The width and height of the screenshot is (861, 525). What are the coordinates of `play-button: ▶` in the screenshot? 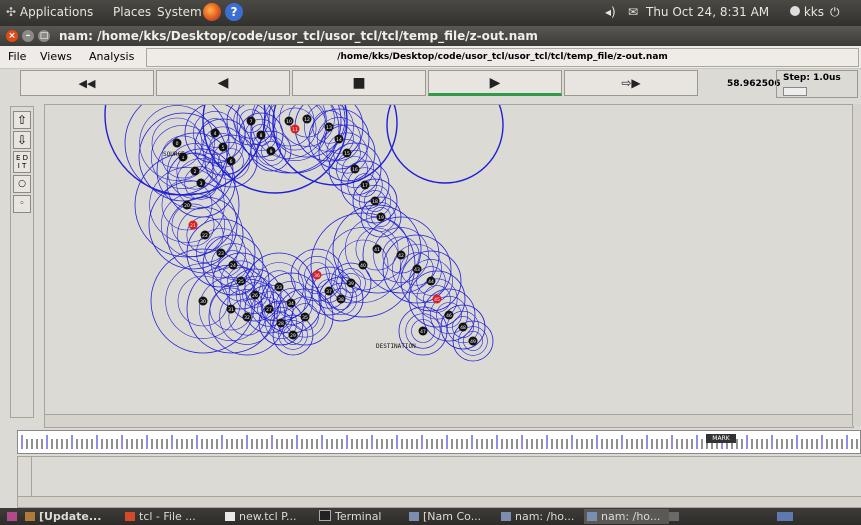 It's located at (495, 83).